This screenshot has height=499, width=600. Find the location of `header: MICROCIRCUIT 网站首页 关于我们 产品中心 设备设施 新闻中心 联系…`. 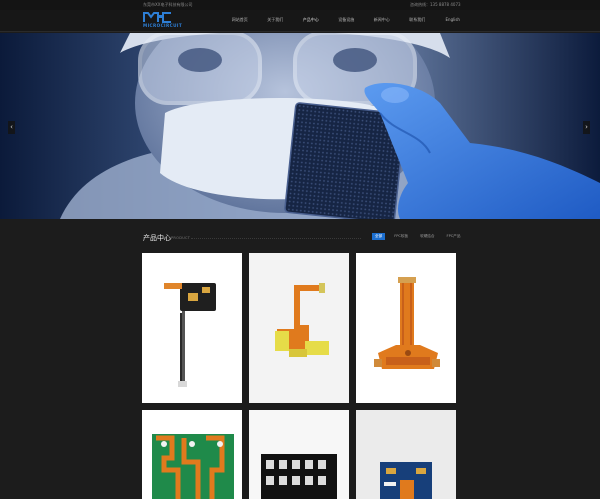

header: MICROCIRCUIT 网站首页 关于我们 产品中心 设备设施 新闻中心 联系… is located at coordinates (300, 21).